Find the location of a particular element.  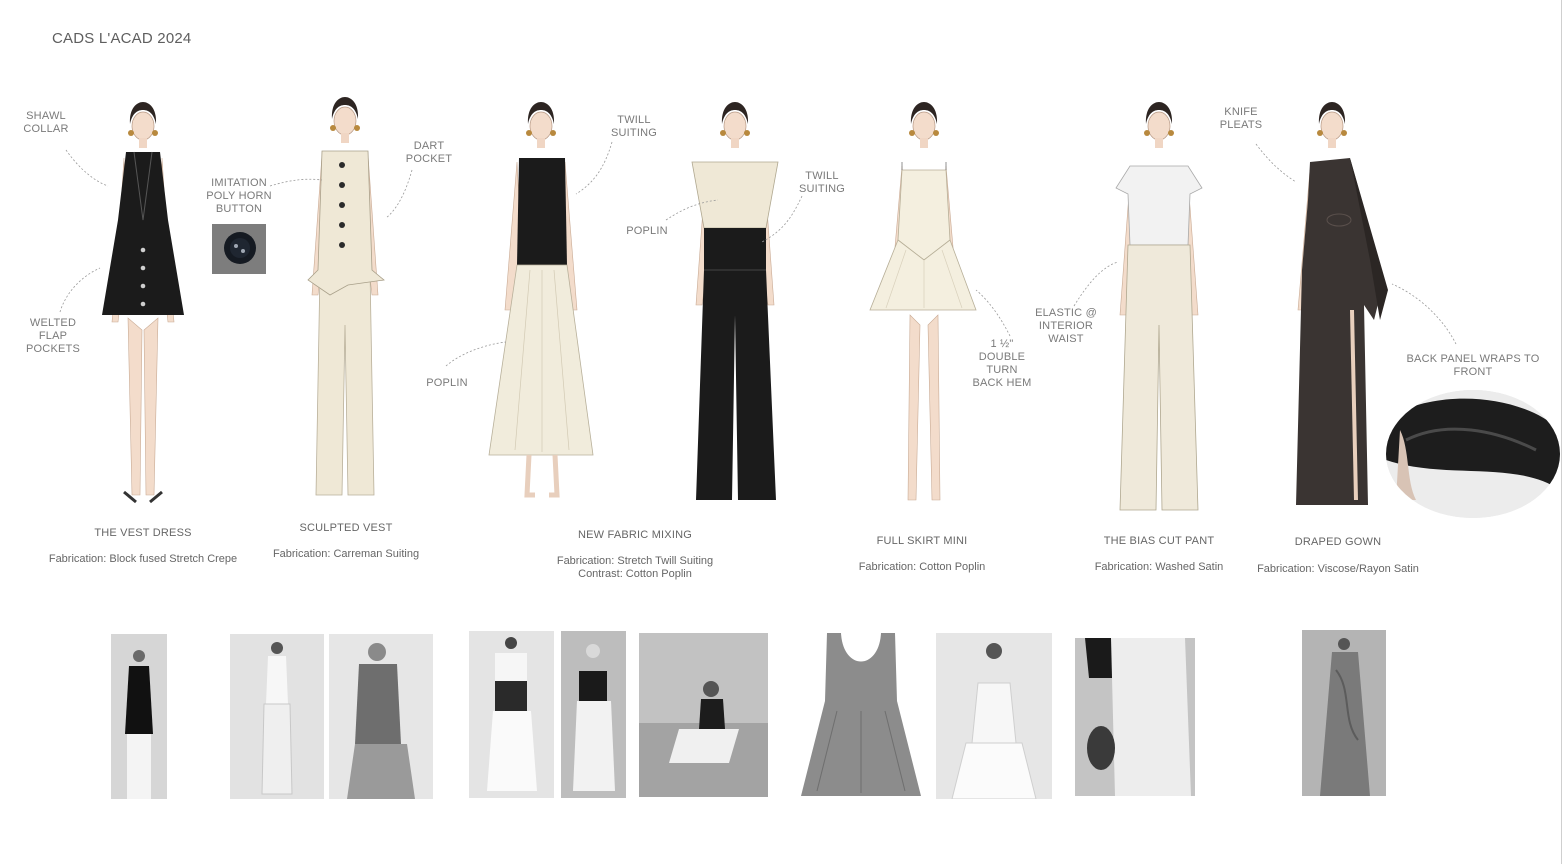

fabrication-sculpted-vest: Fabrication: Carreman Suiting is located at coordinates (346, 554).